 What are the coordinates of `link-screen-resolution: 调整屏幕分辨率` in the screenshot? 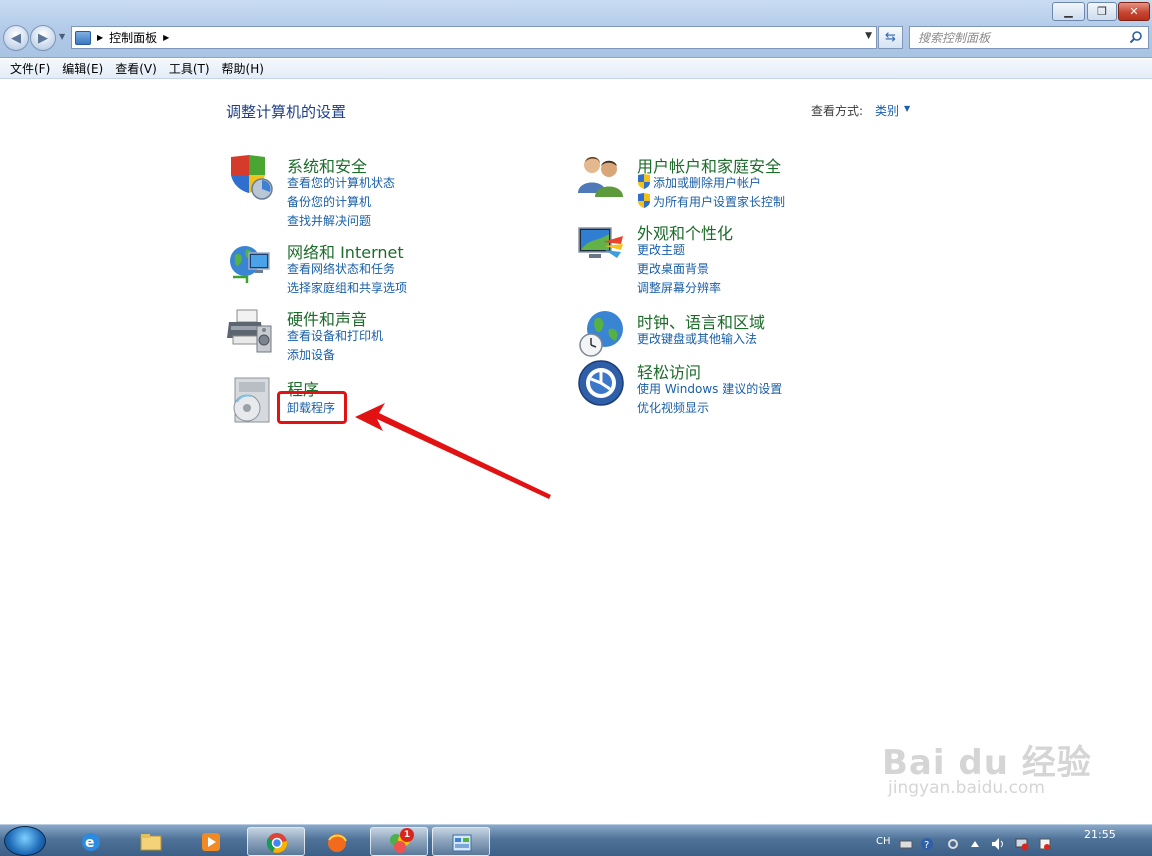 It's located at (679, 287).